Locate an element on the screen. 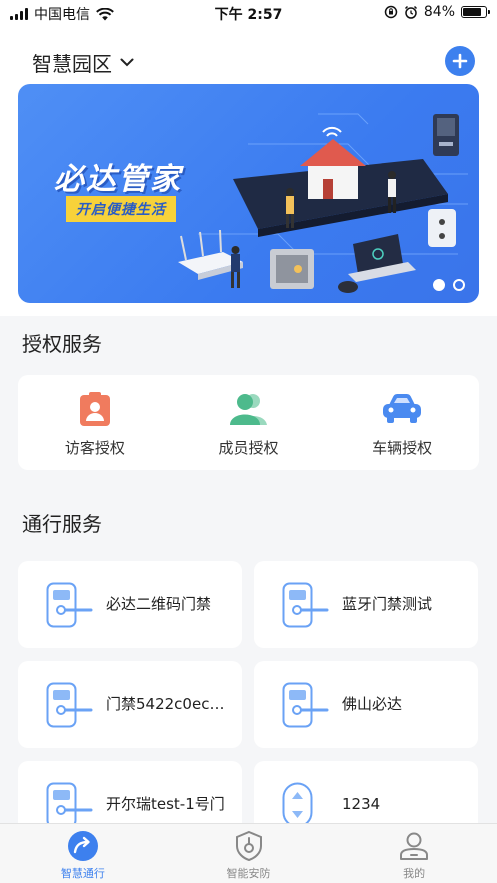  car-icon is located at coordinates (402, 408).